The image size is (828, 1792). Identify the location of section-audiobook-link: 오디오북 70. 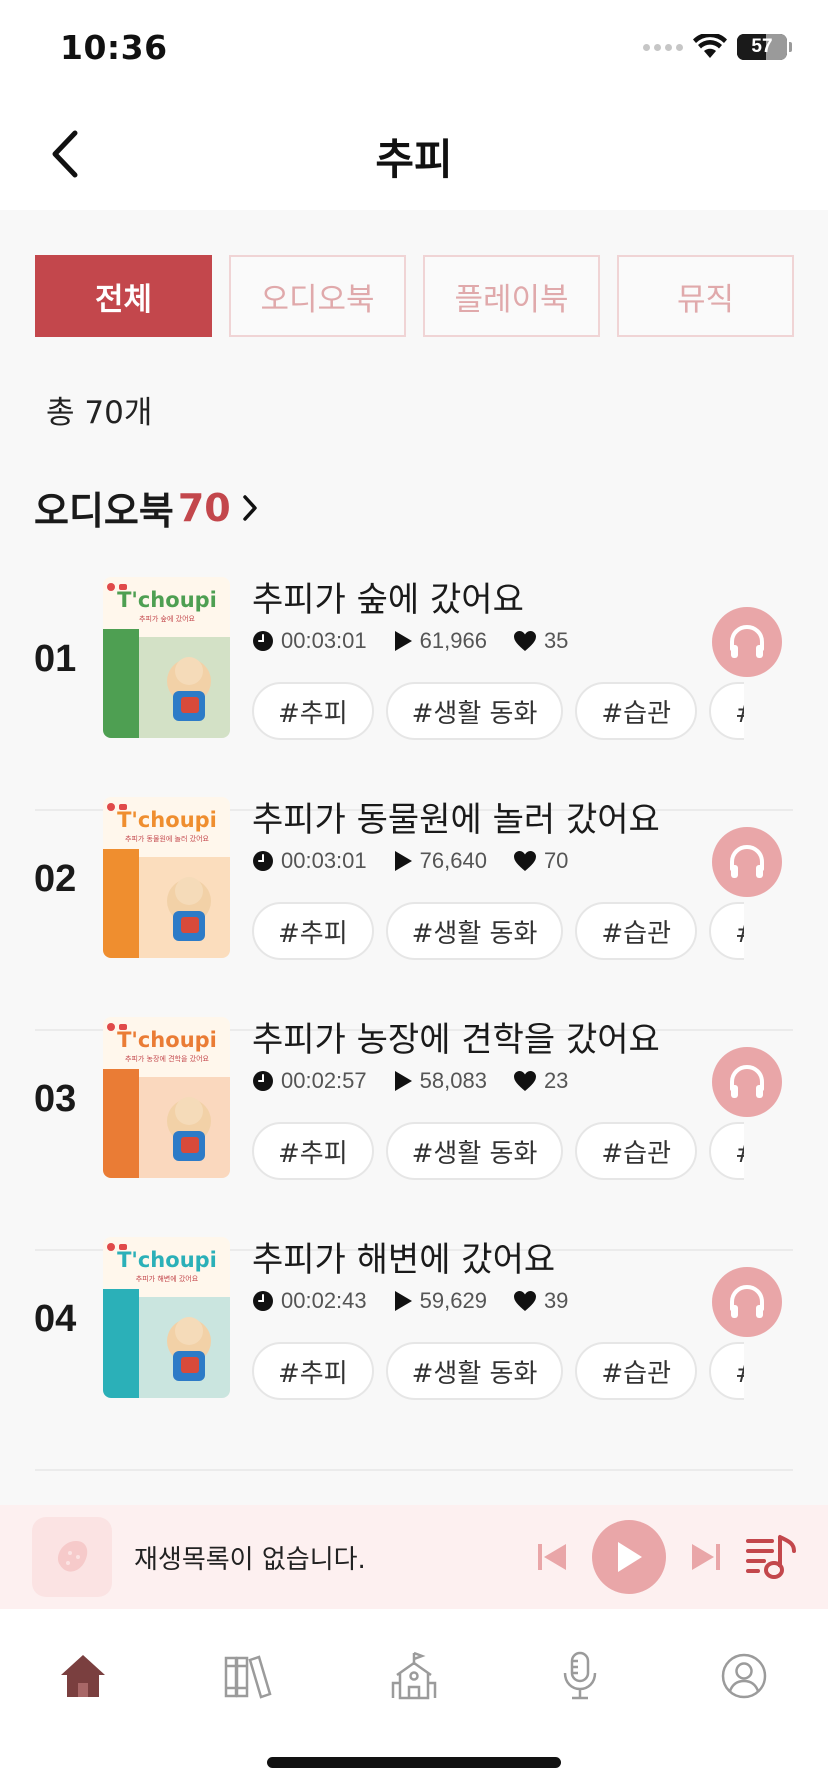
(146, 507).